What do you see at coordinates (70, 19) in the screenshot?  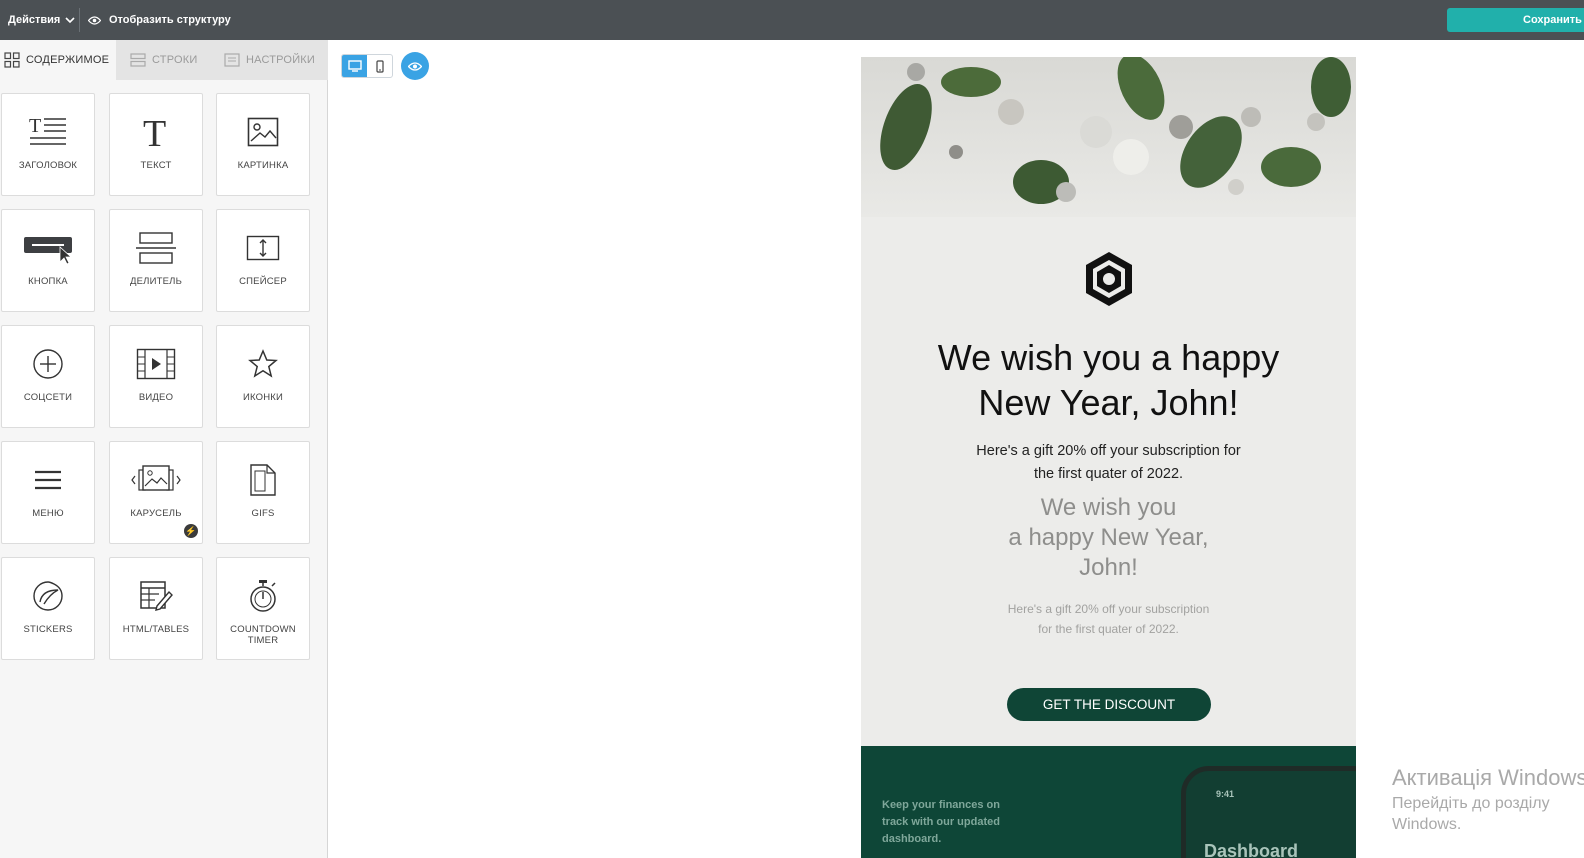 I see `chevron-down-icon` at bounding box center [70, 19].